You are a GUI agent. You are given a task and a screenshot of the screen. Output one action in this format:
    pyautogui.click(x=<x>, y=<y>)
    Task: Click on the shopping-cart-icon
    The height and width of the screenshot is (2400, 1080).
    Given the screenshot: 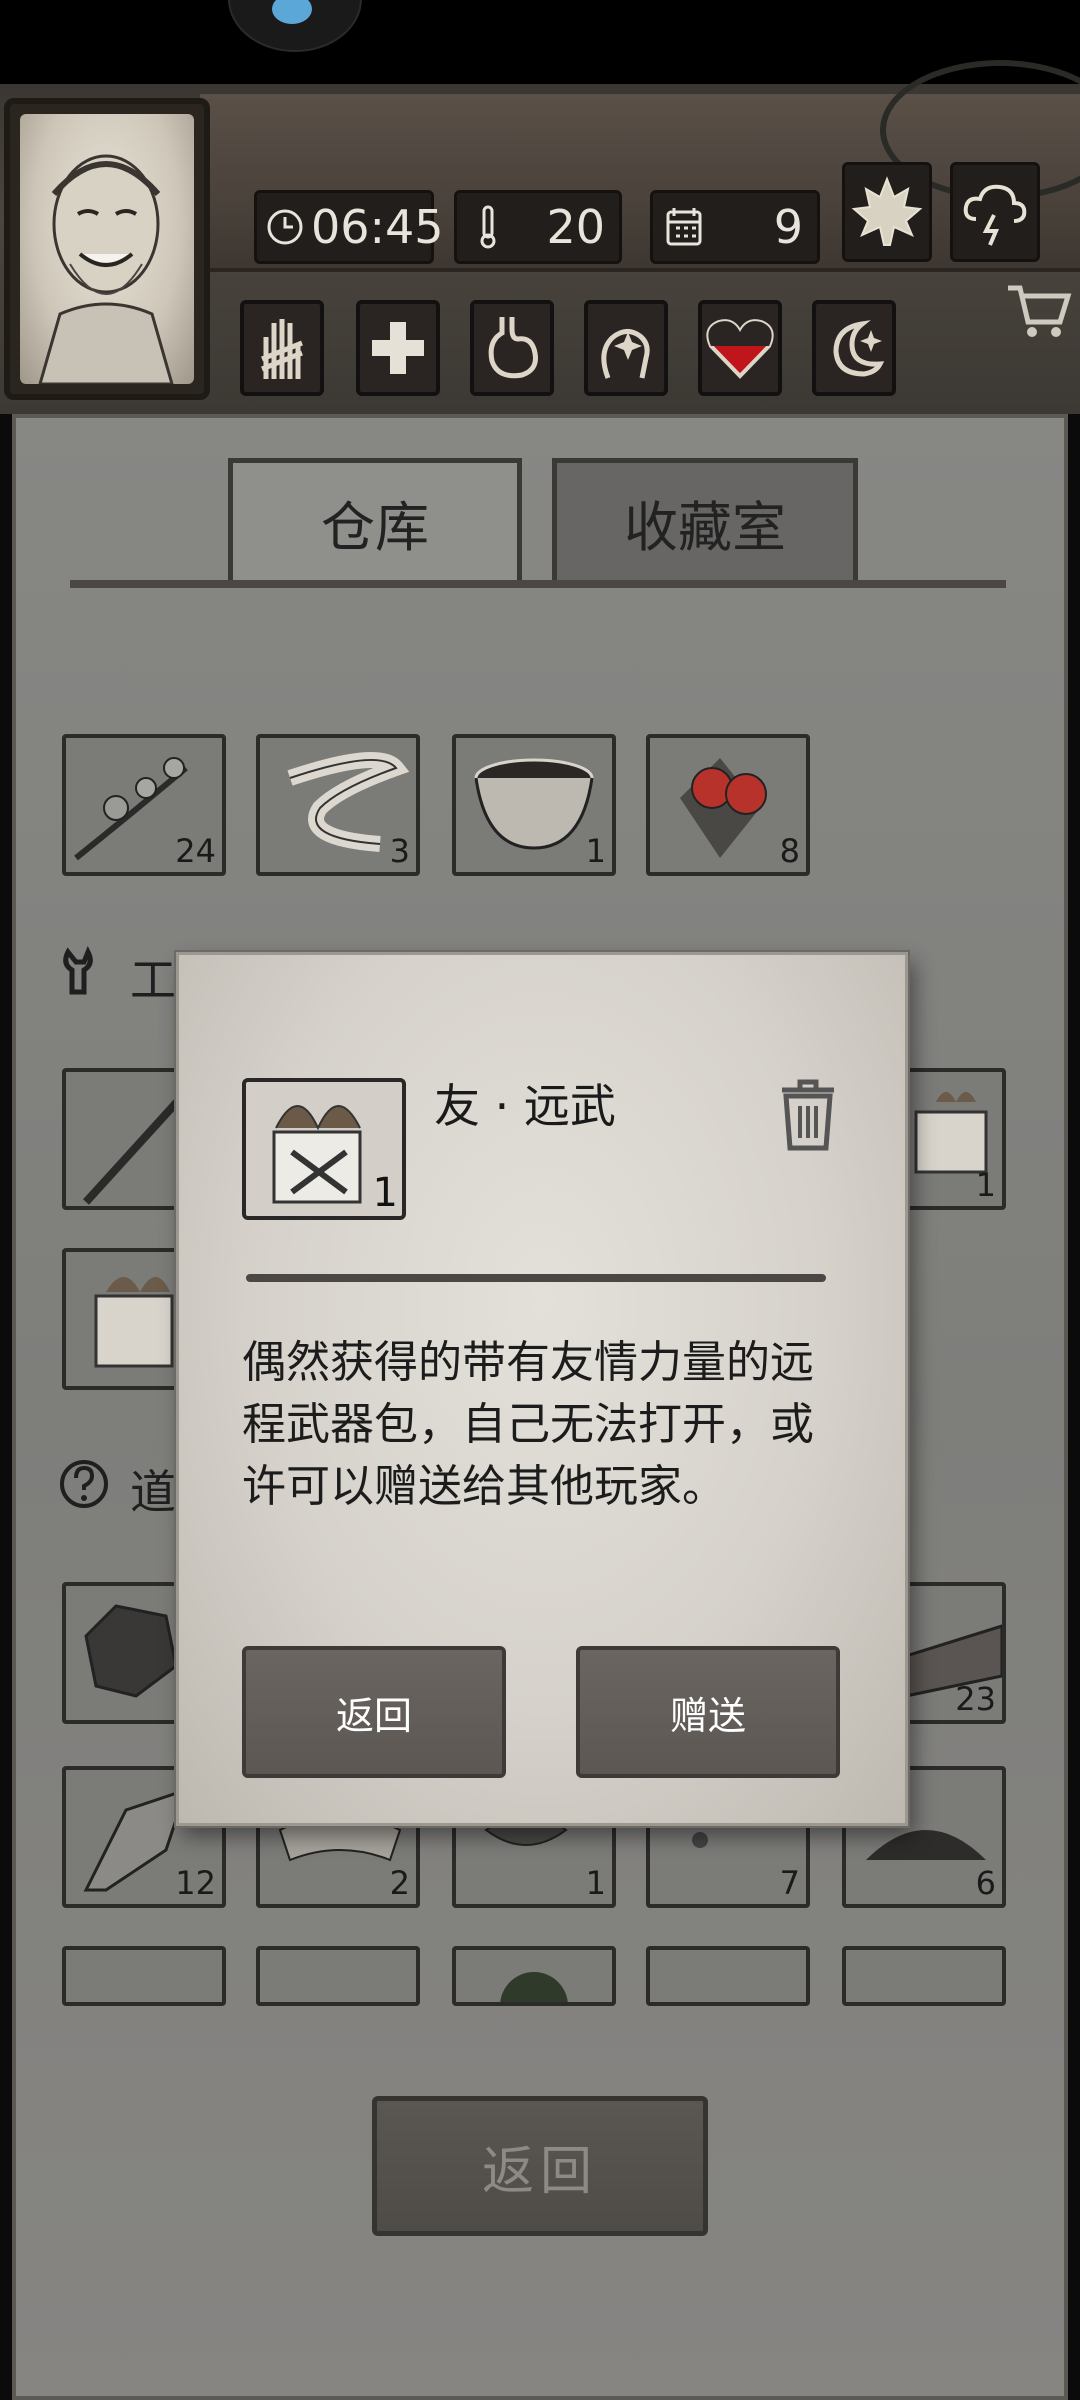 What is the action you would take?
    pyautogui.click(x=1039, y=314)
    